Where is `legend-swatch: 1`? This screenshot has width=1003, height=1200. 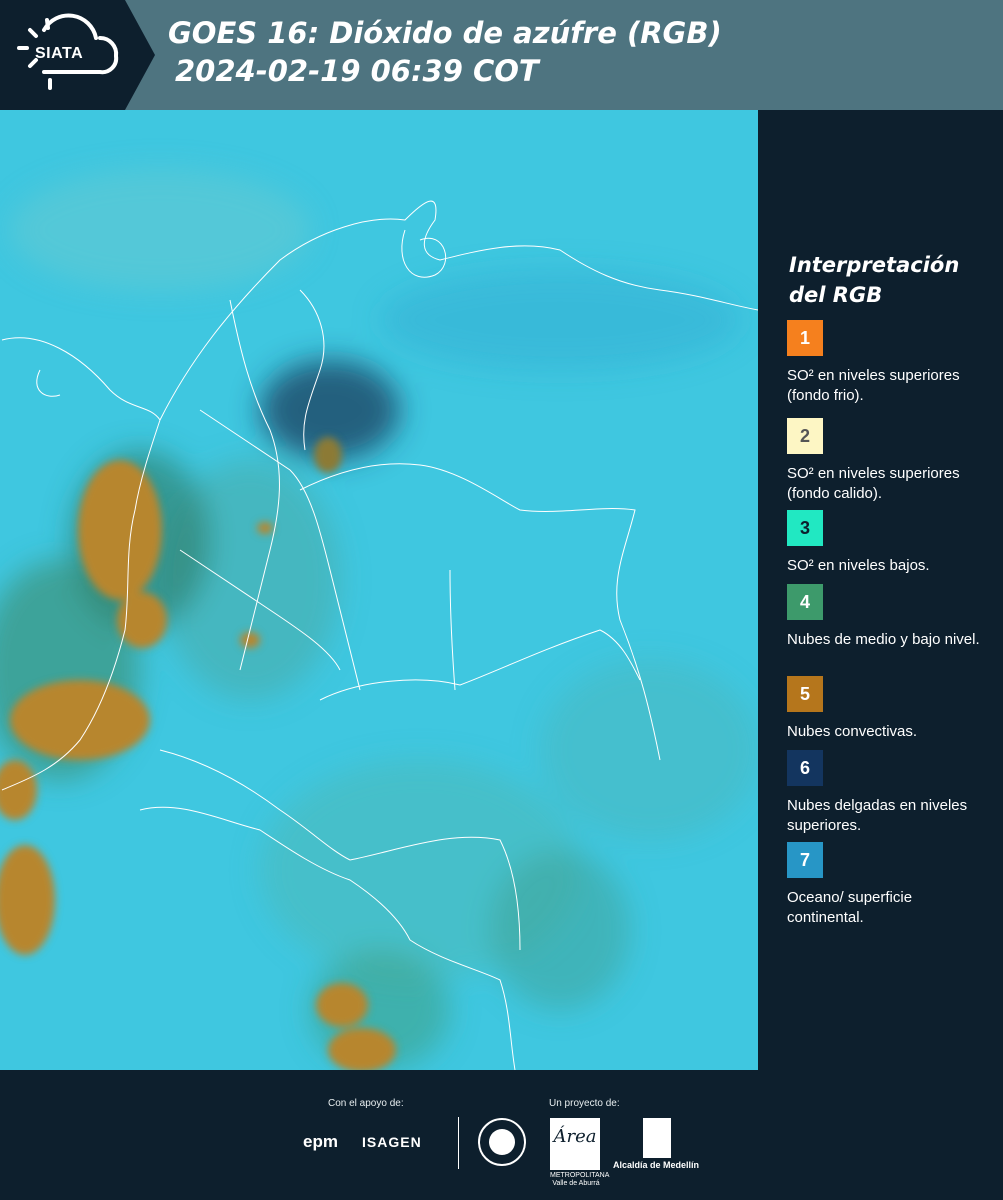 legend-swatch: 1 is located at coordinates (805, 338).